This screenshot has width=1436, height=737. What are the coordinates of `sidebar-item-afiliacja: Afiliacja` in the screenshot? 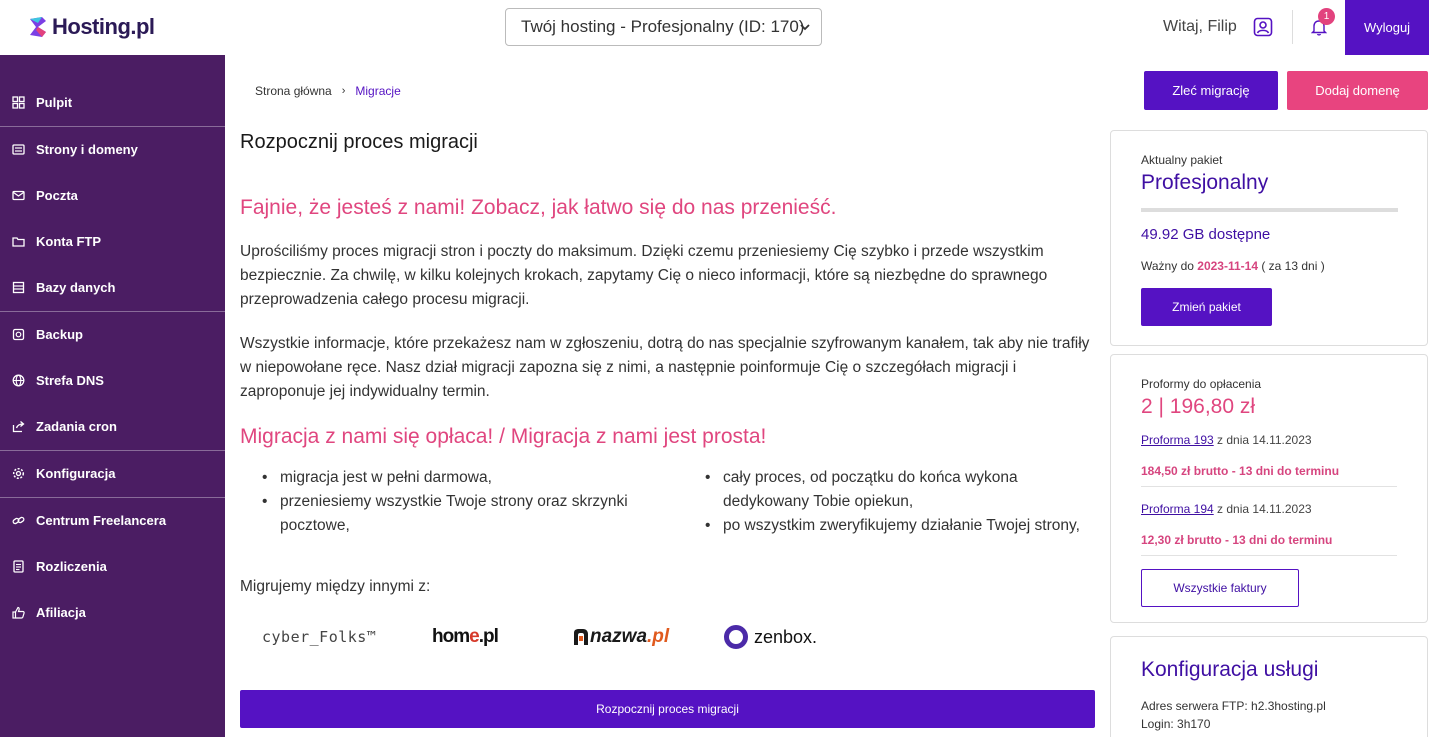 It's located at (112, 612).